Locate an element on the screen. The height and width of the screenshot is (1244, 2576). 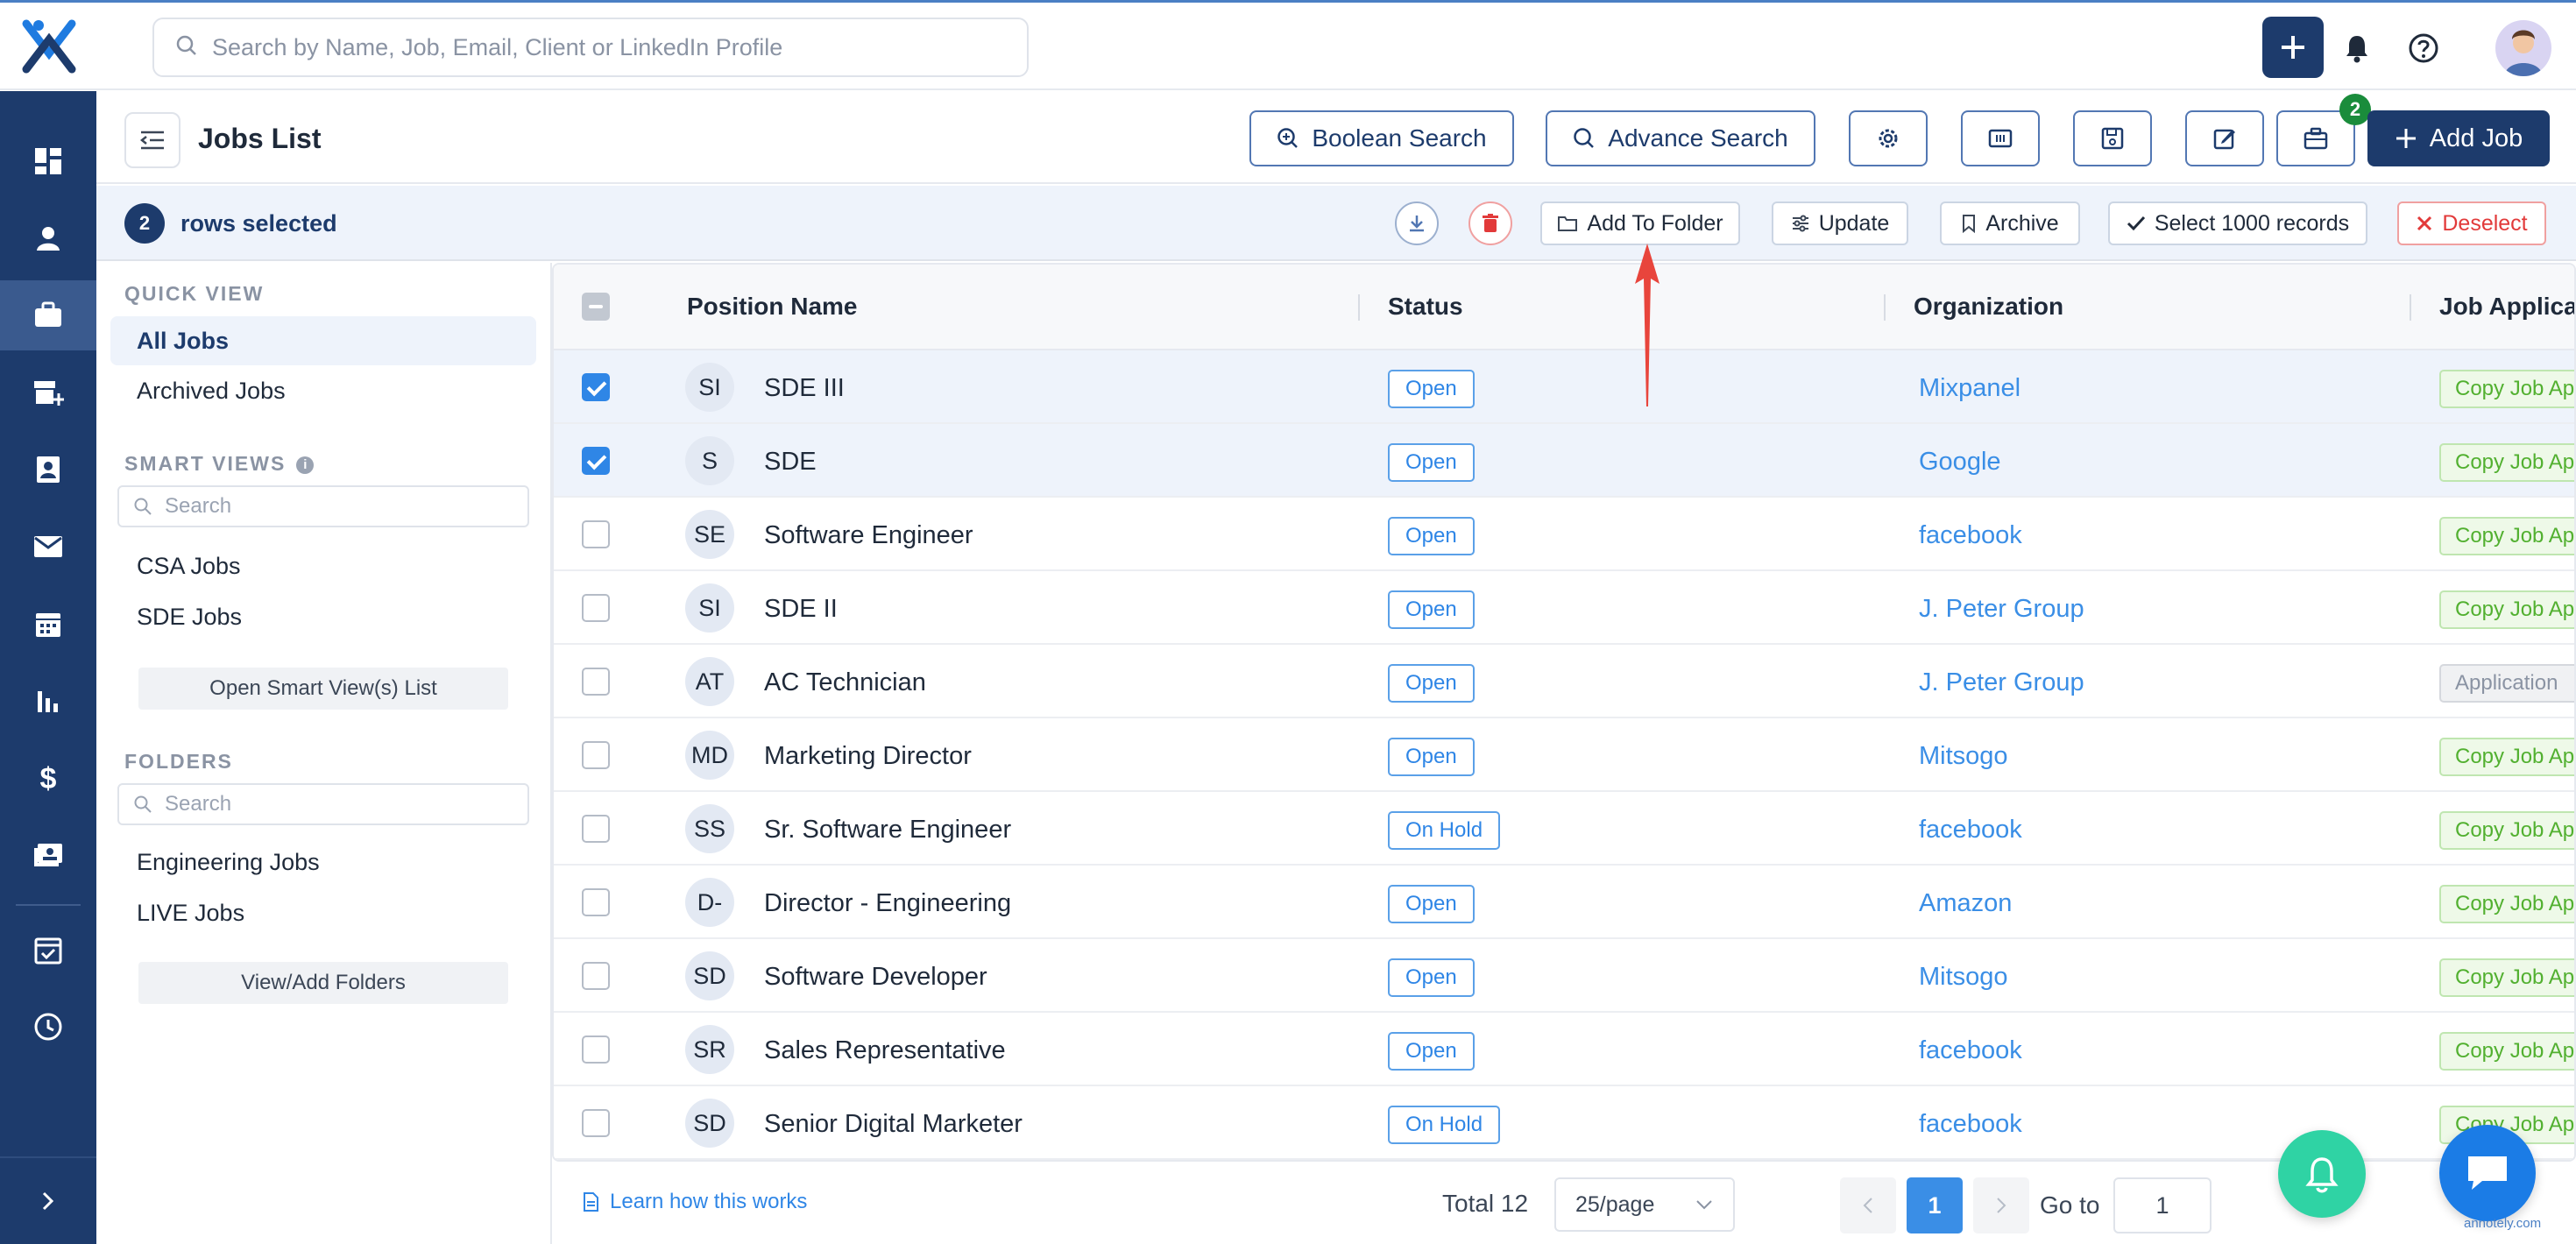
reports-icon is located at coordinates (48, 701).